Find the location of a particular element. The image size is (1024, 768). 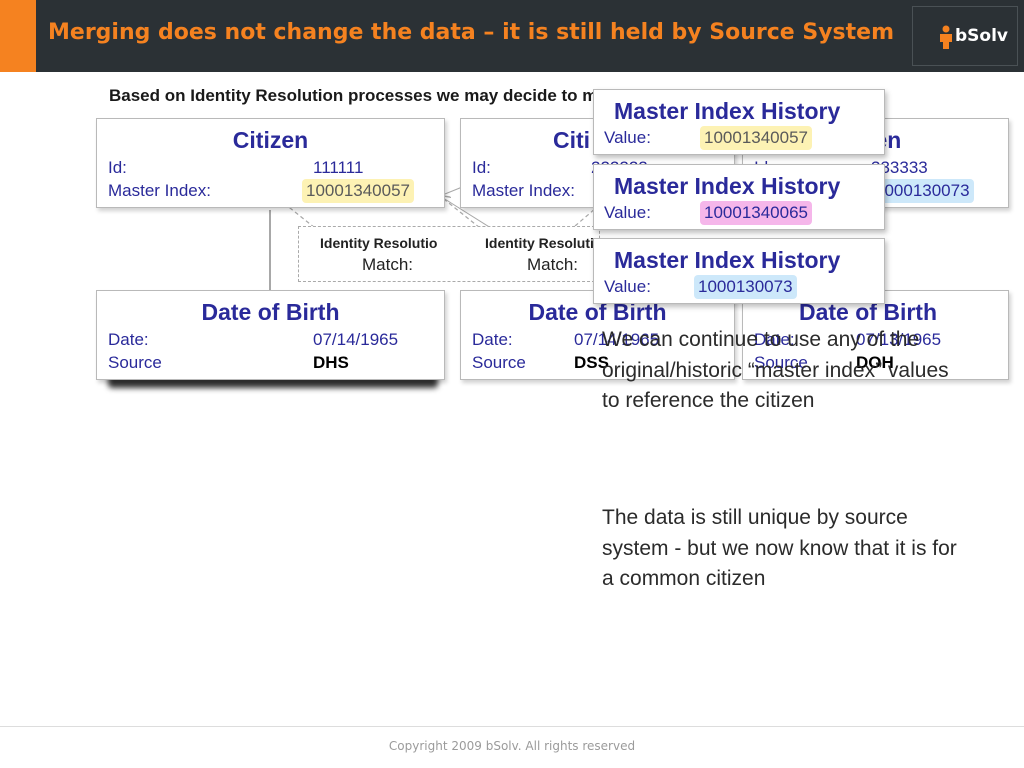

citizen-title: Citi is located at coordinates (572, 140).